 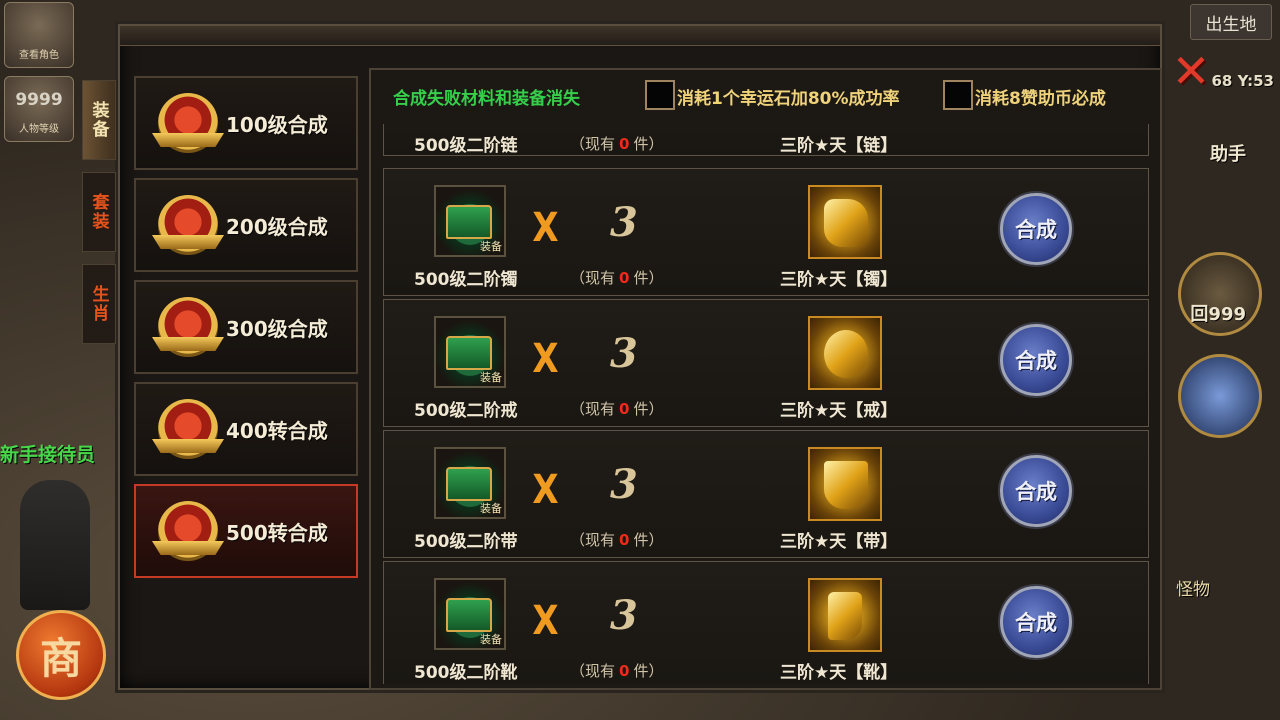 I want to click on level-item-label: 400转合成, so click(x=277, y=430).